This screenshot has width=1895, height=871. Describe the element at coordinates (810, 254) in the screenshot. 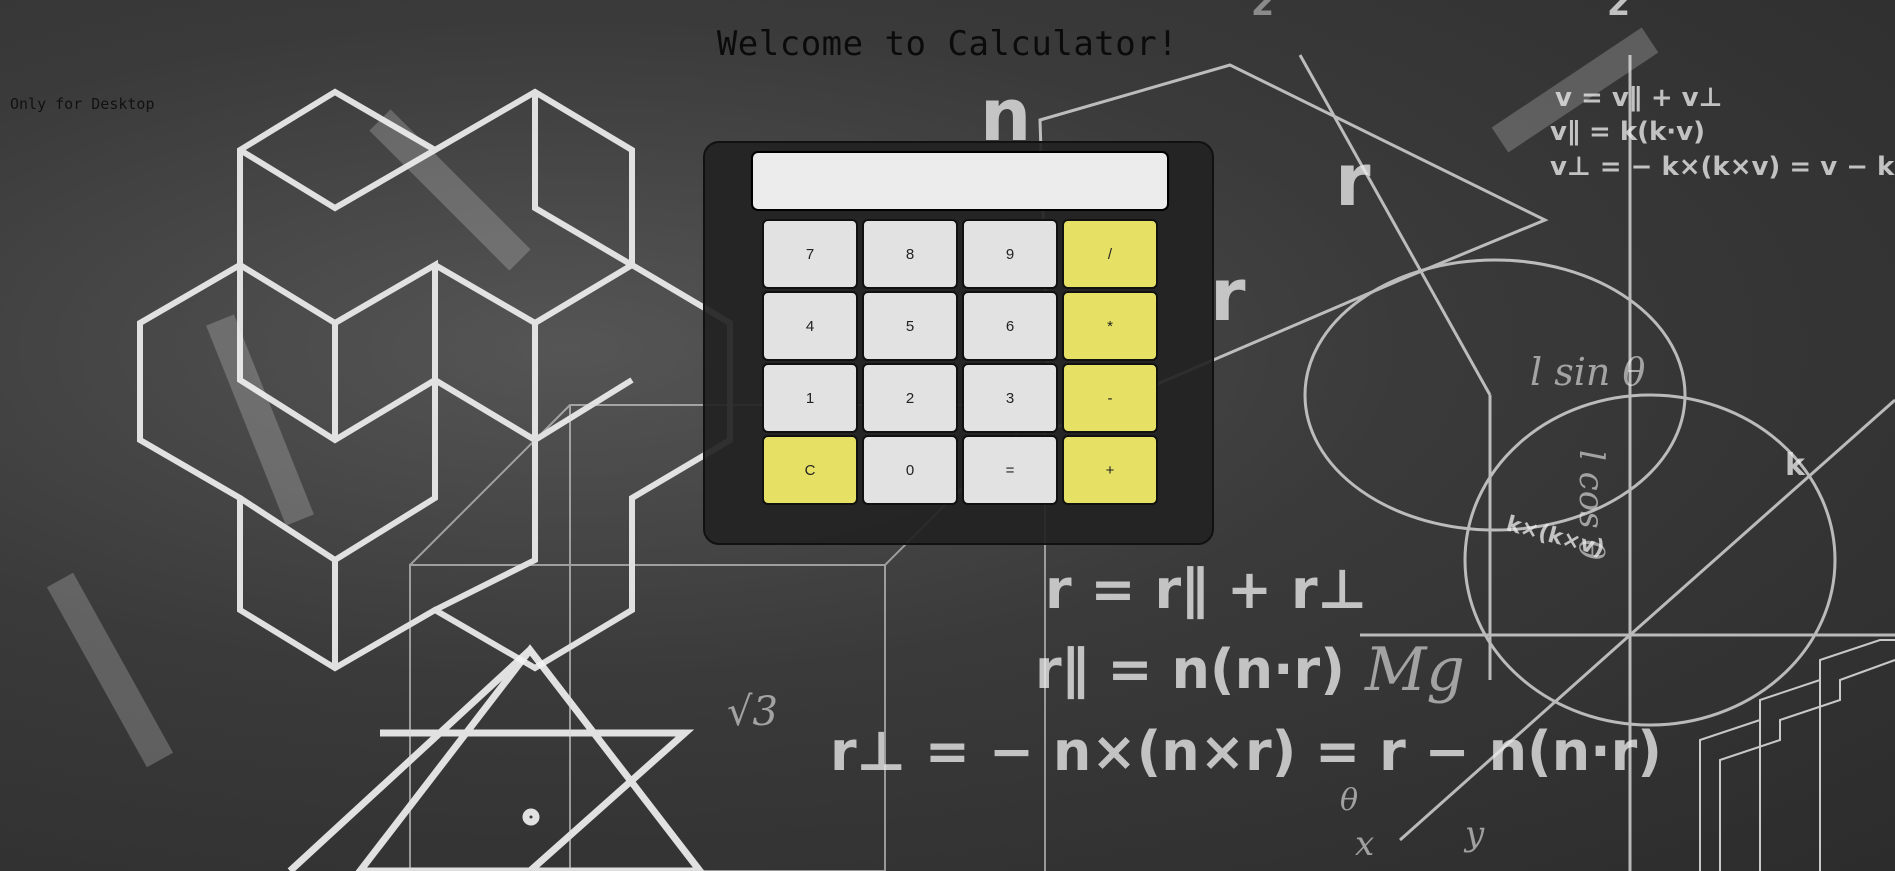

I see `key-7-button: 7` at that location.